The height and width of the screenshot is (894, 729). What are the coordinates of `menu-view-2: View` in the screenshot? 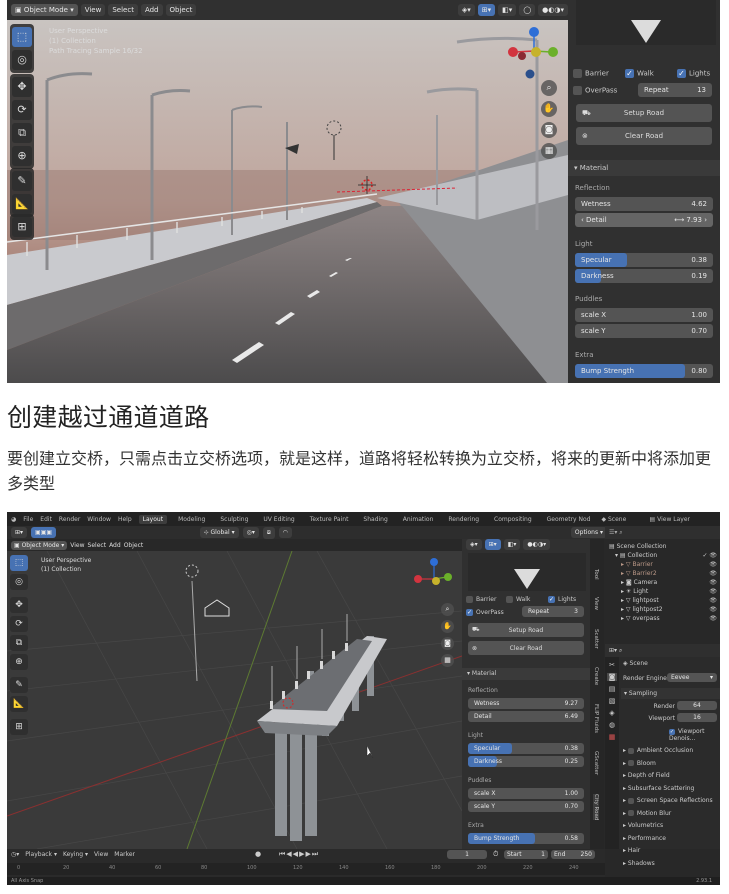 It's located at (77, 545).